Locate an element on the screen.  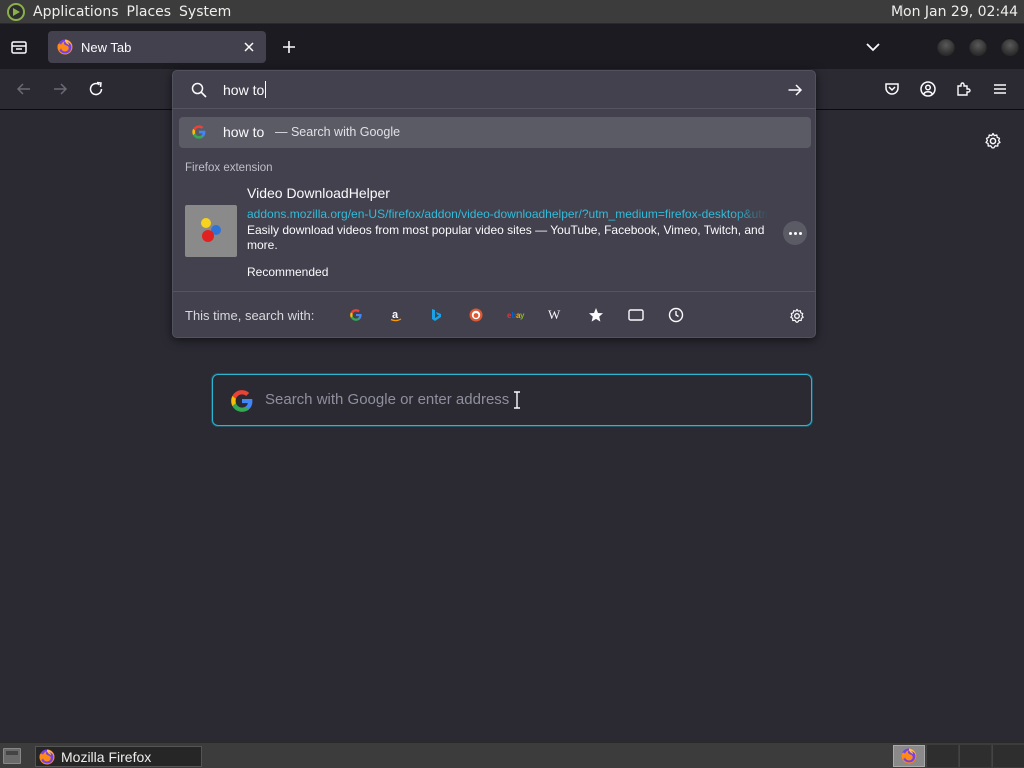
clock-icon is located at coordinates (676, 315).